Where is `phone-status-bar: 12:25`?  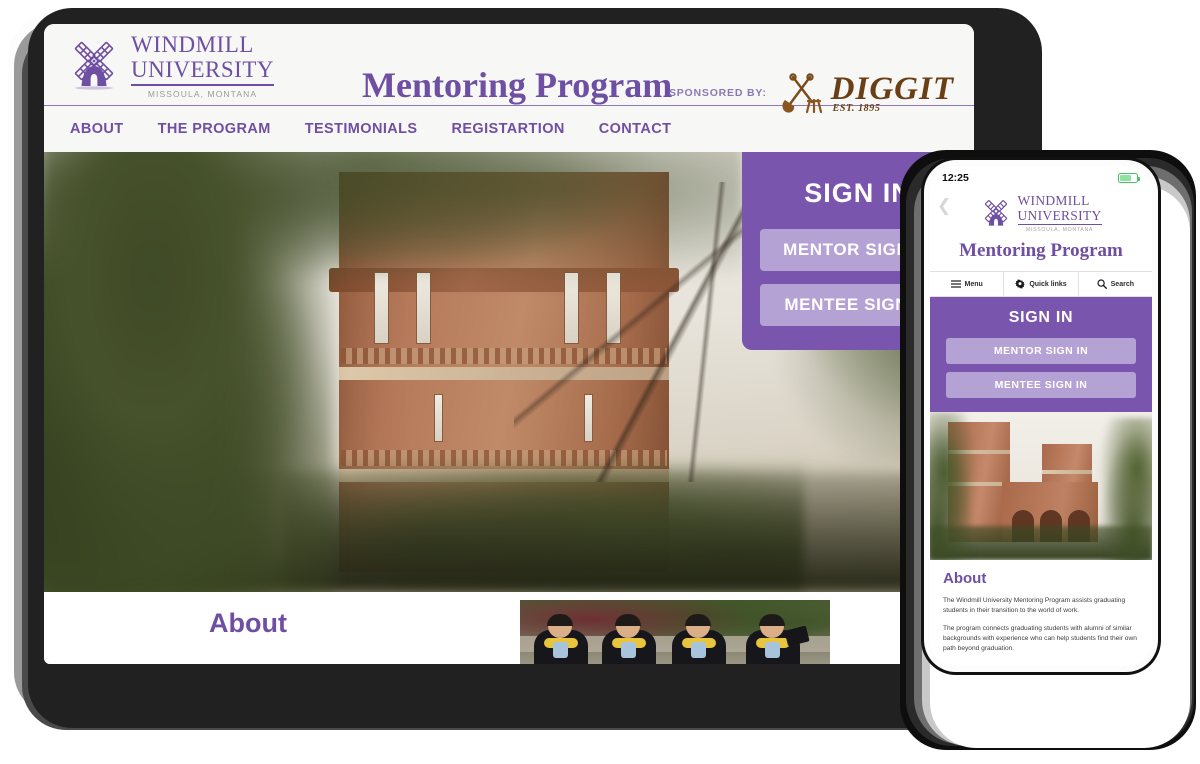
phone-status-bar: 12:25 is located at coordinates (1041, 178).